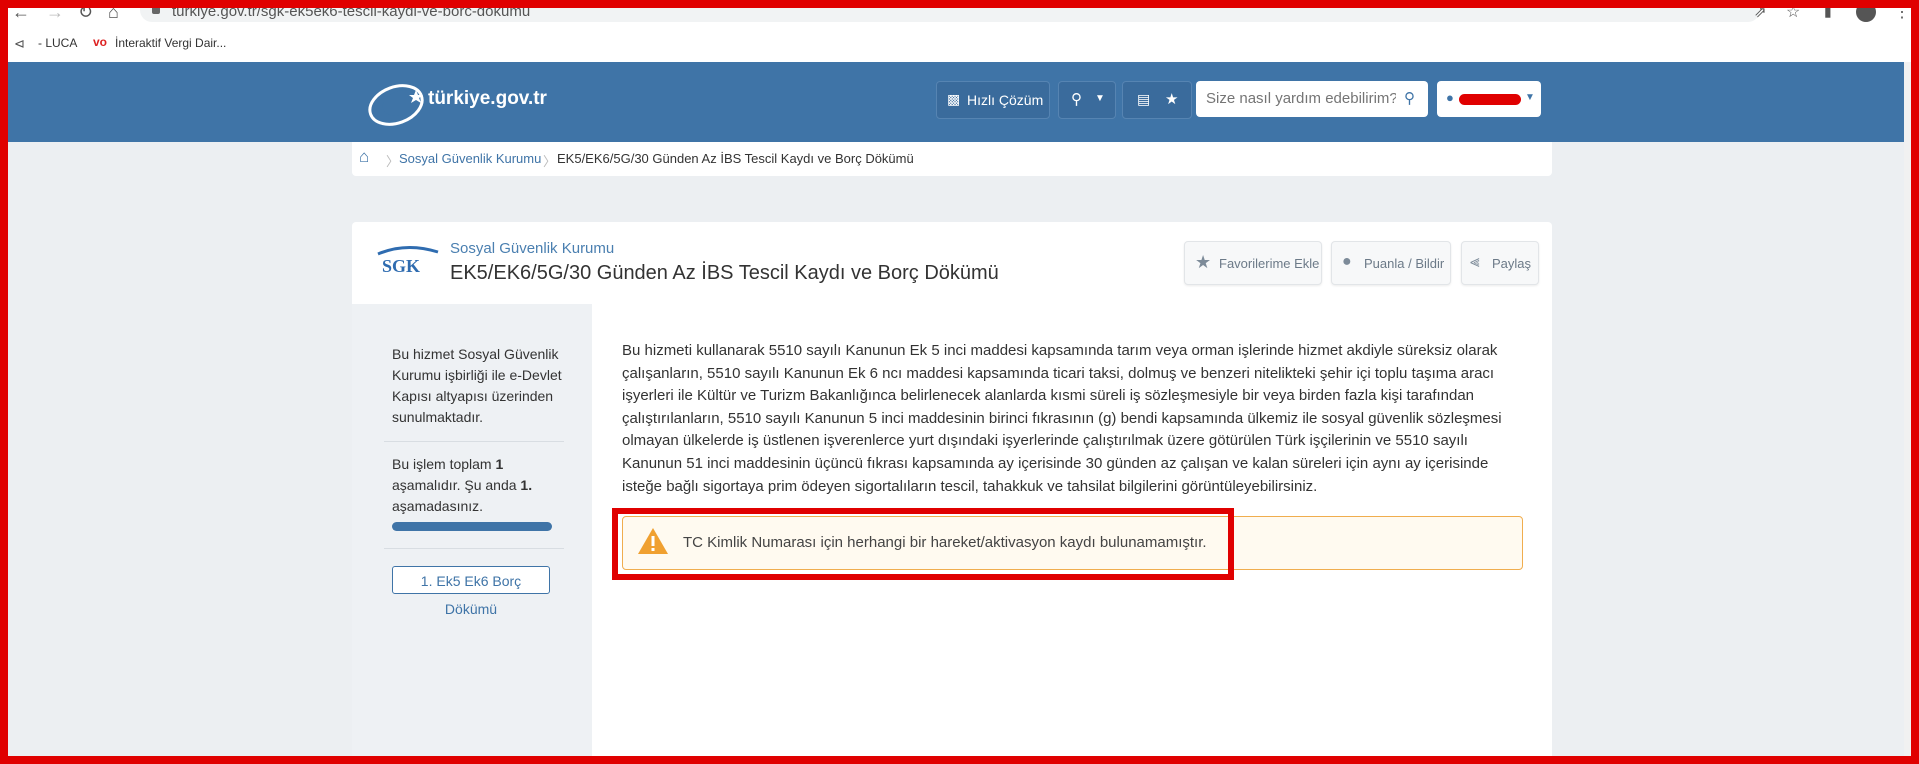  What do you see at coordinates (1347, 261) in the screenshot?
I see `comment-icon: ●` at bounding box center [1347, 261].